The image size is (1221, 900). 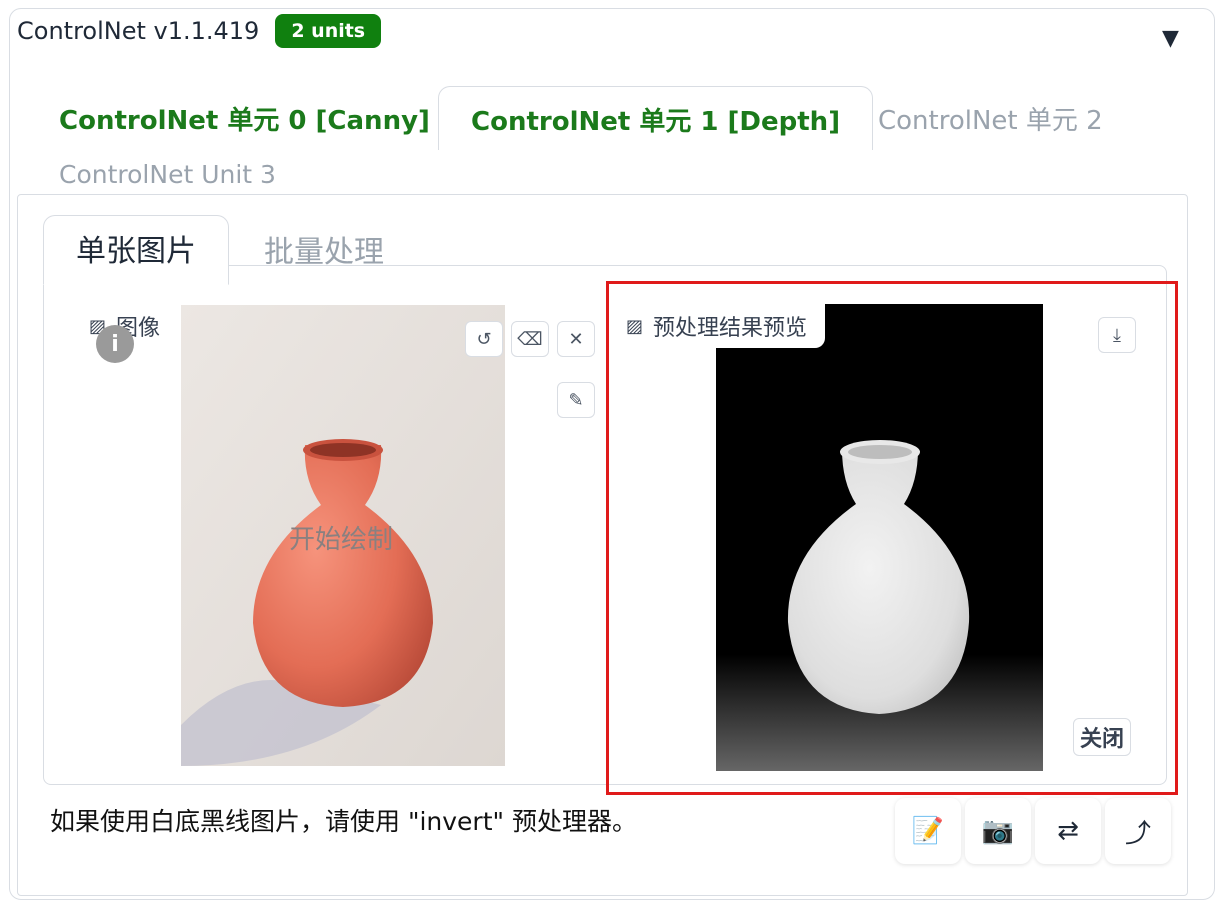 What do you see at coordinates (115, 344) in the screenshot?
I see `info-icon: i` at bounding box center [115, 344].